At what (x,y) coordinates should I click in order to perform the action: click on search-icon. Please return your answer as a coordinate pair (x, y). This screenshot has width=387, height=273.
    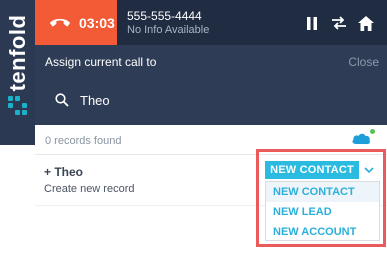
    Looking at the image, I should click on (62, 100).